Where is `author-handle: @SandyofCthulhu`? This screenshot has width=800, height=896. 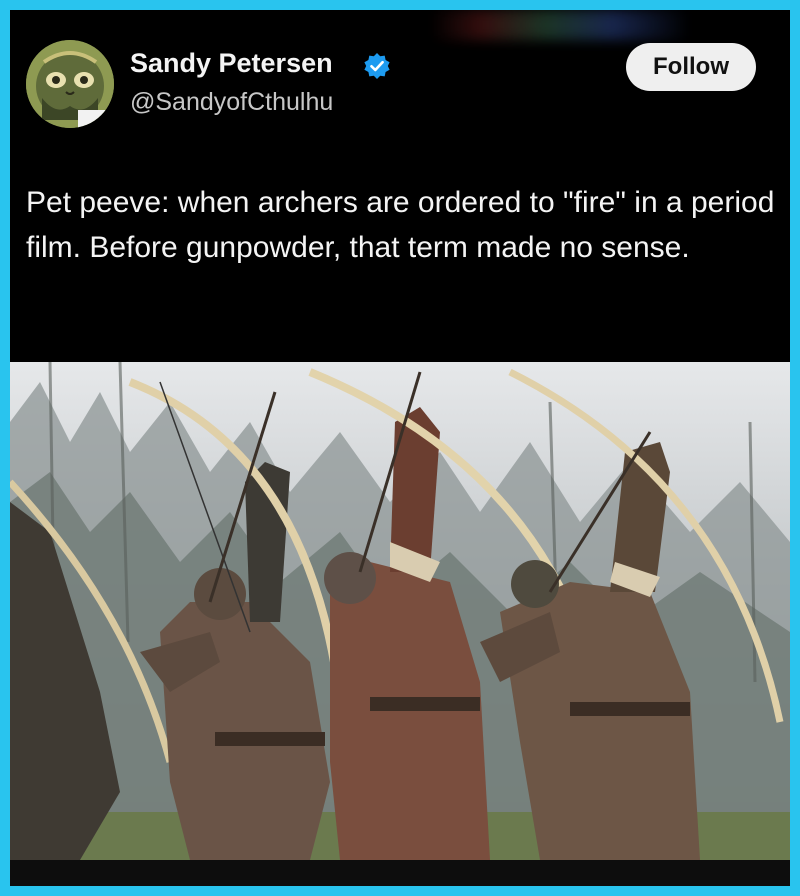 author-handle: @SandyofCthulhu is located at coordinates (231, 102).